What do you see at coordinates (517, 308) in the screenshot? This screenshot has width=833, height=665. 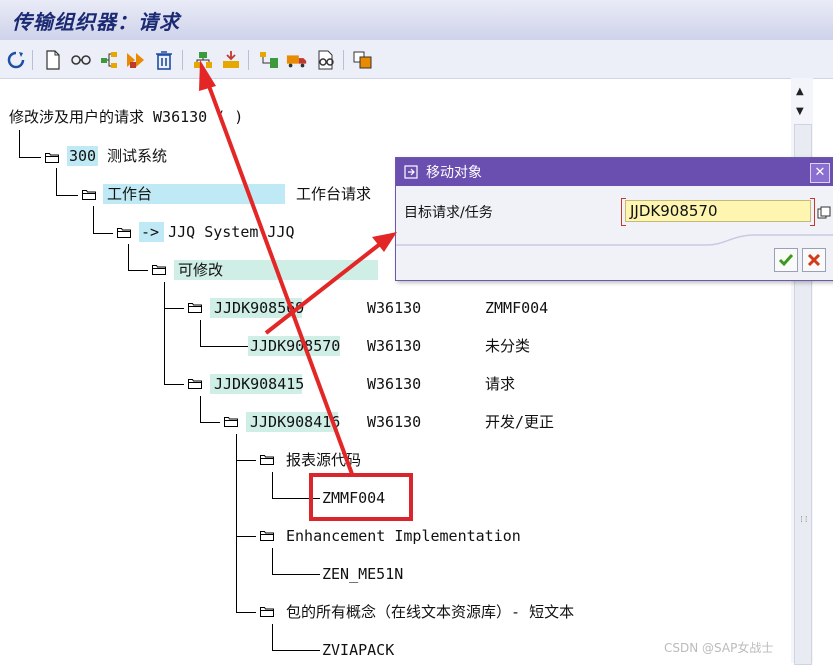 I see `request-description: ZMMF004` at bounding box center [517, 308].